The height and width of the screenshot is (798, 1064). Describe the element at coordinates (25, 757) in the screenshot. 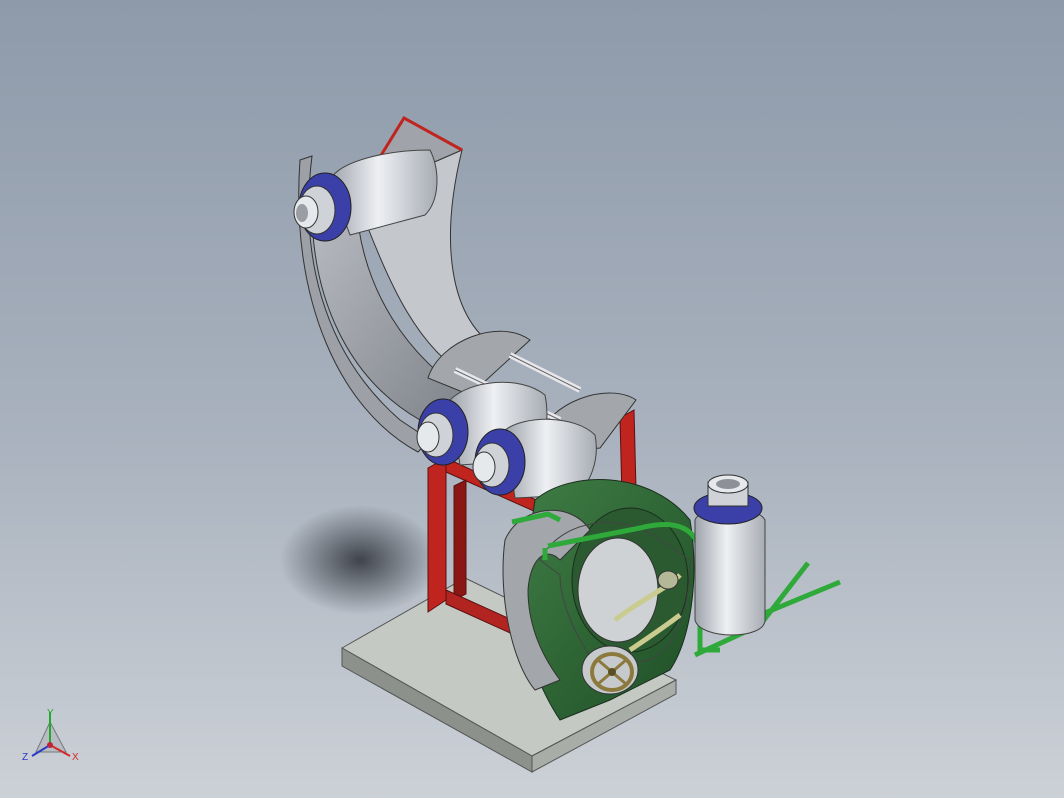

I see `triad-z-label: Z` at that location.